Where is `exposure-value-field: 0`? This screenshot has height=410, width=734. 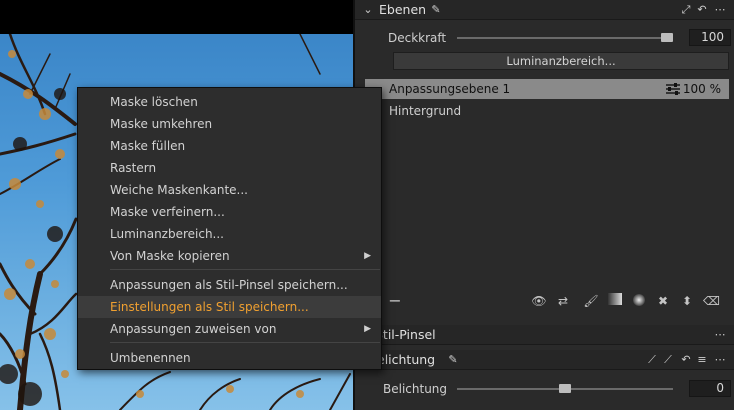
exposure-value-field: 0 is located at coordinates (710, 388).